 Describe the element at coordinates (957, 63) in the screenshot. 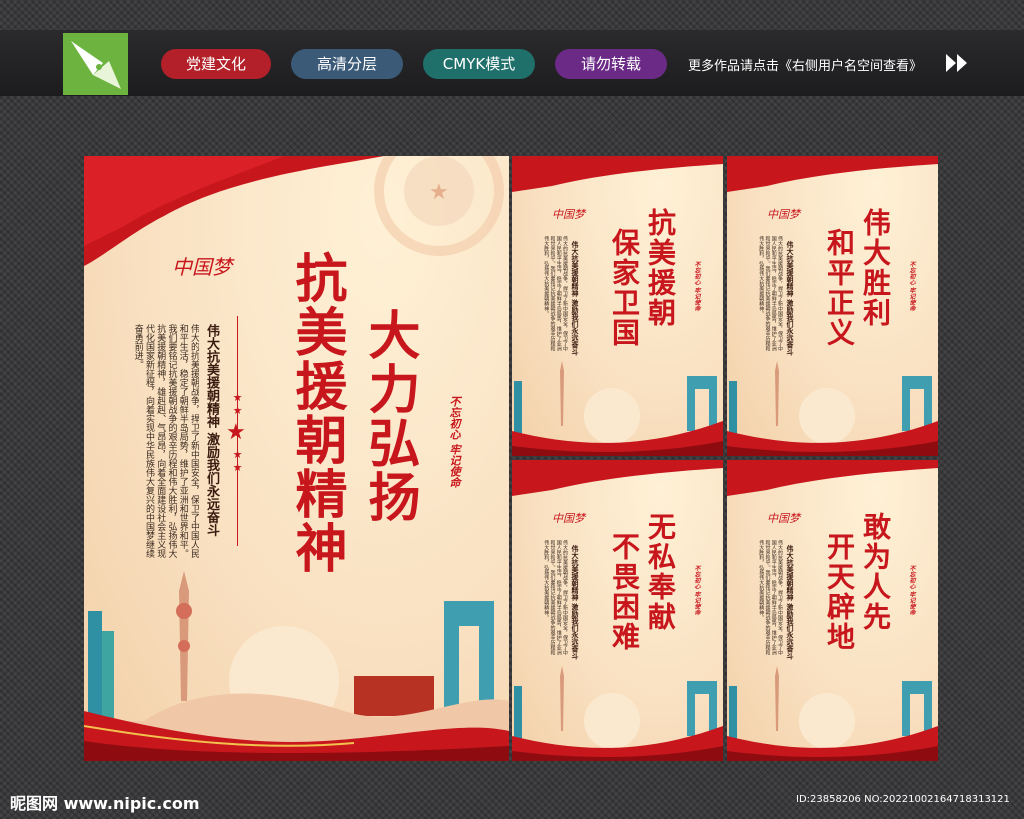

I see `double-arrow-icon` at that location.